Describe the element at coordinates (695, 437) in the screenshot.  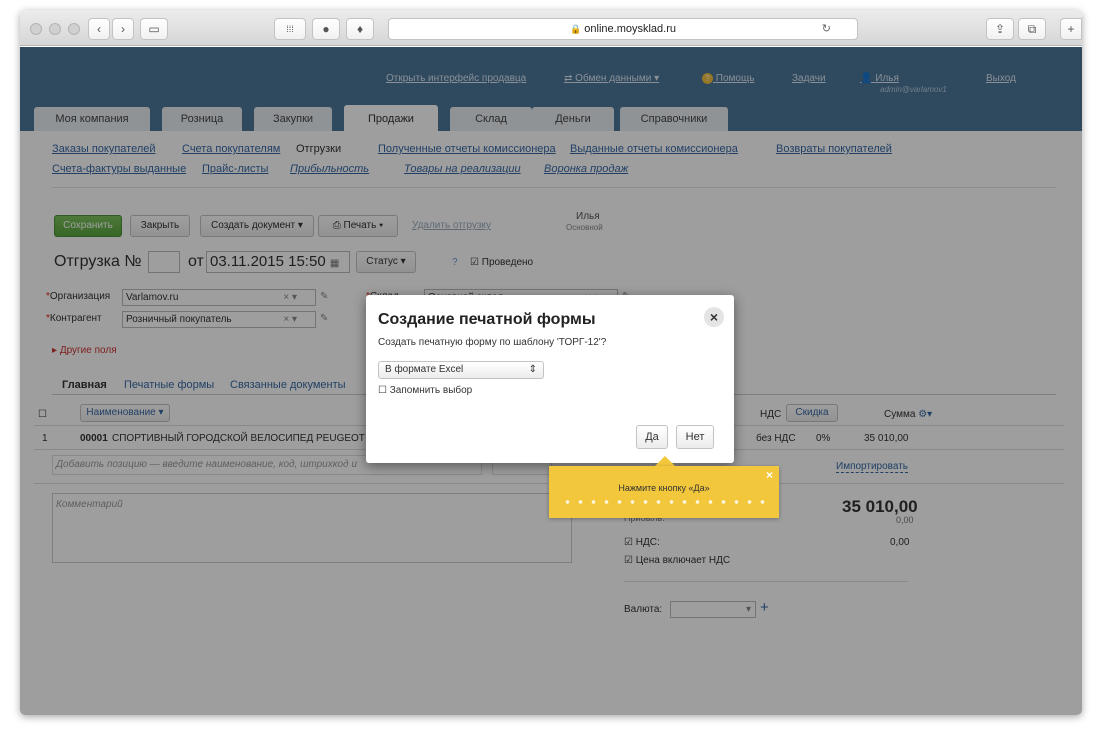
I see `no-button: Нет` at that location.